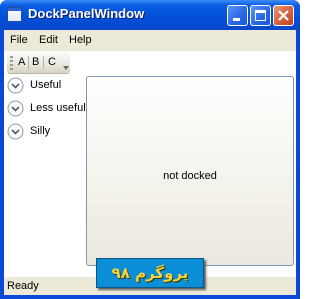 This screenshot has width=320, height=299. What do you see at coordinates (190, 176) in the screenshot?
I see `undocked-panel-text: not docked` at bounding box center [190, 176].